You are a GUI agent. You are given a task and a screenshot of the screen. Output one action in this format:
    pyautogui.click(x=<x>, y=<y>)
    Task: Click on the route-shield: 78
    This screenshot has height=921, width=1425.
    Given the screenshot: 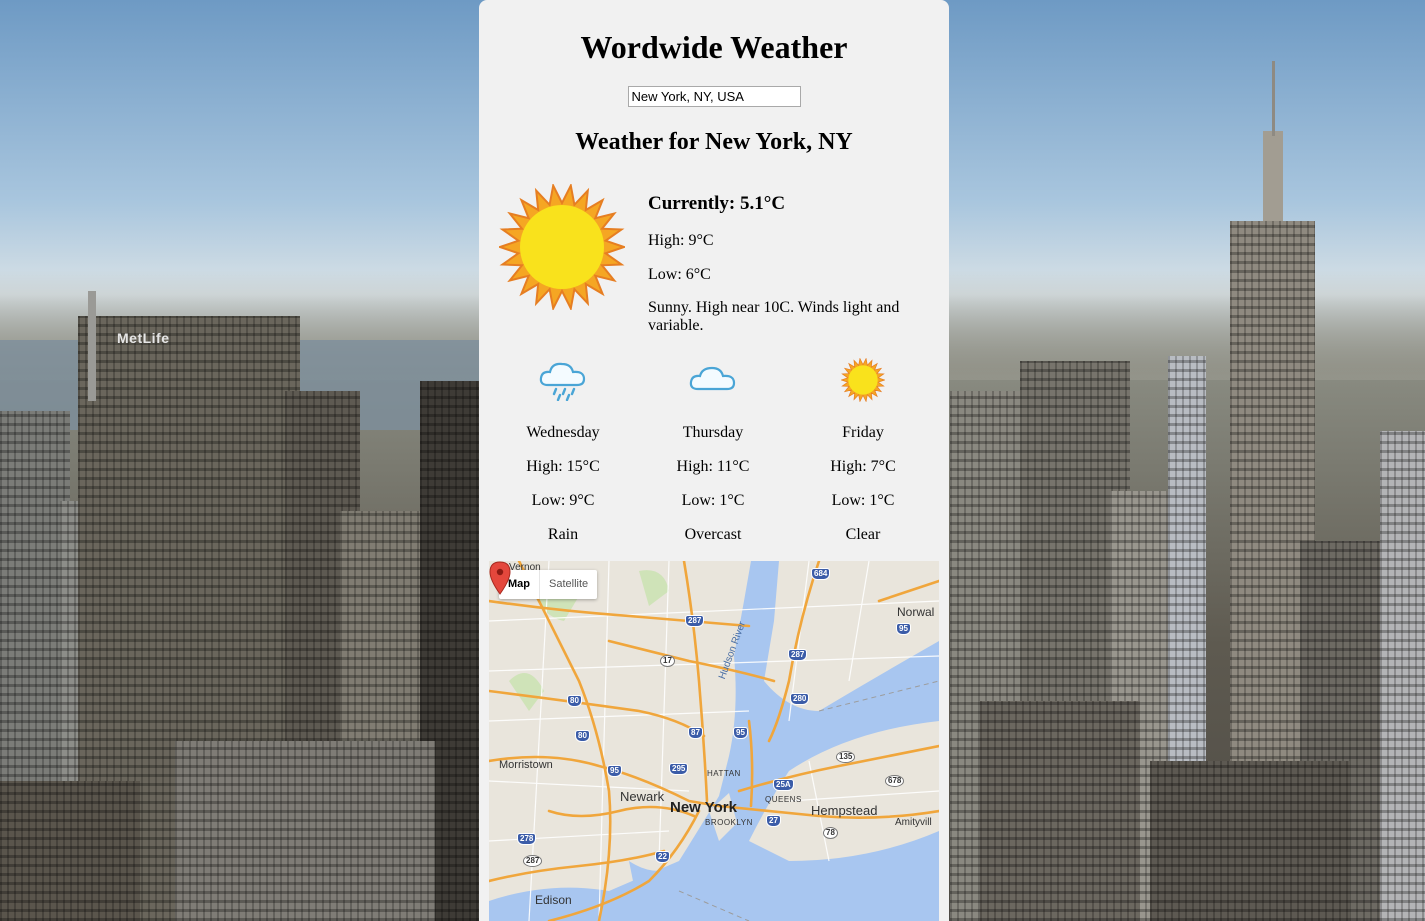 What is the action you would take?
    pyautogui.click(x=830, y=833)
    